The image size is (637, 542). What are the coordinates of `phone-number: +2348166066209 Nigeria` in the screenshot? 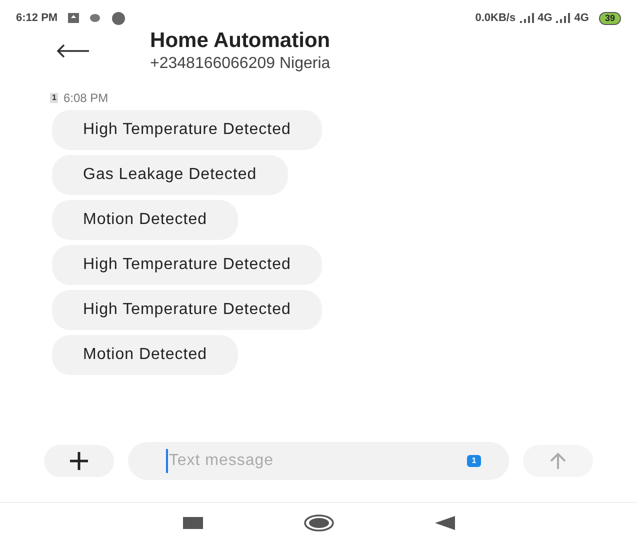 It's located at (240, 64).